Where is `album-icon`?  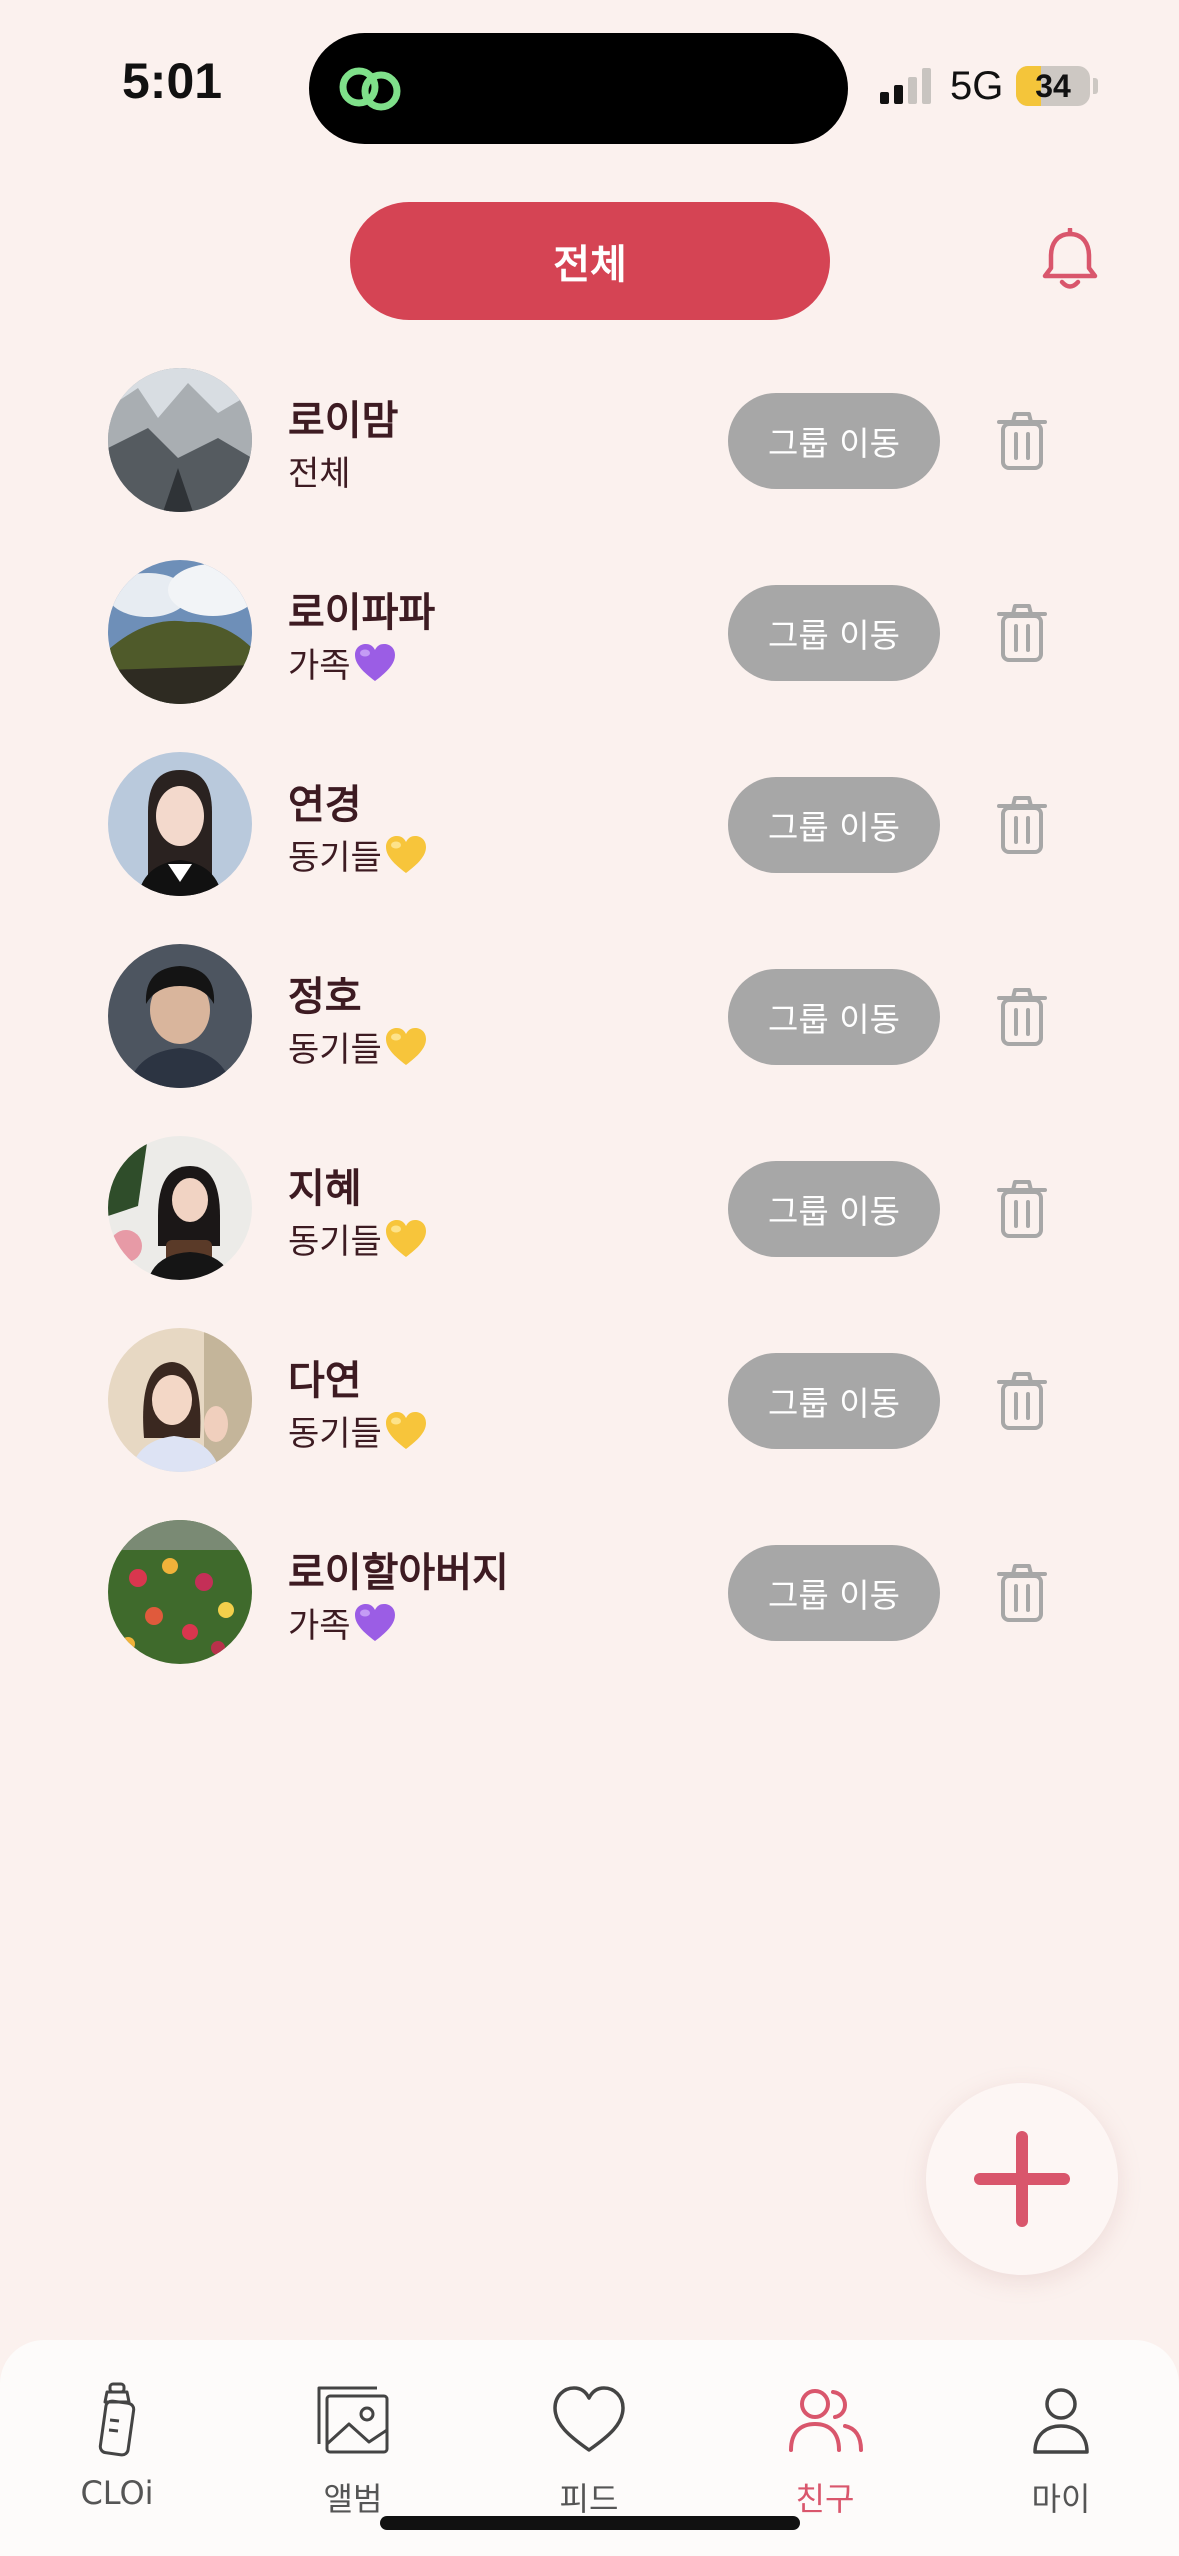
album-icon is located at coordinates (353, 2420).